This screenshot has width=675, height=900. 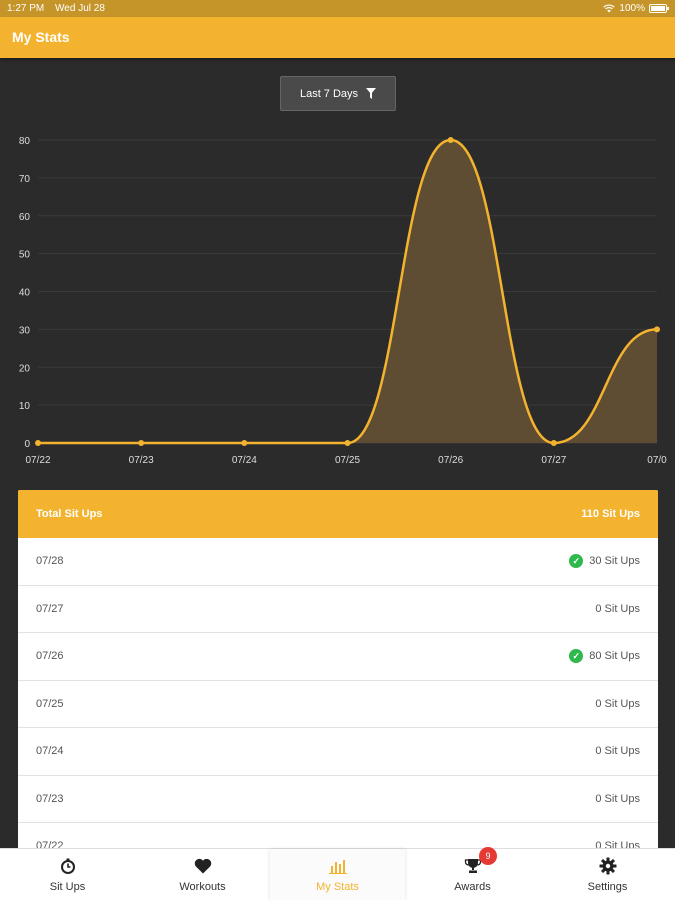 What do you see at coordinates (50, 703) in the screenshot?
I see `row-date: 07/25` at bounding box center [50, 703].